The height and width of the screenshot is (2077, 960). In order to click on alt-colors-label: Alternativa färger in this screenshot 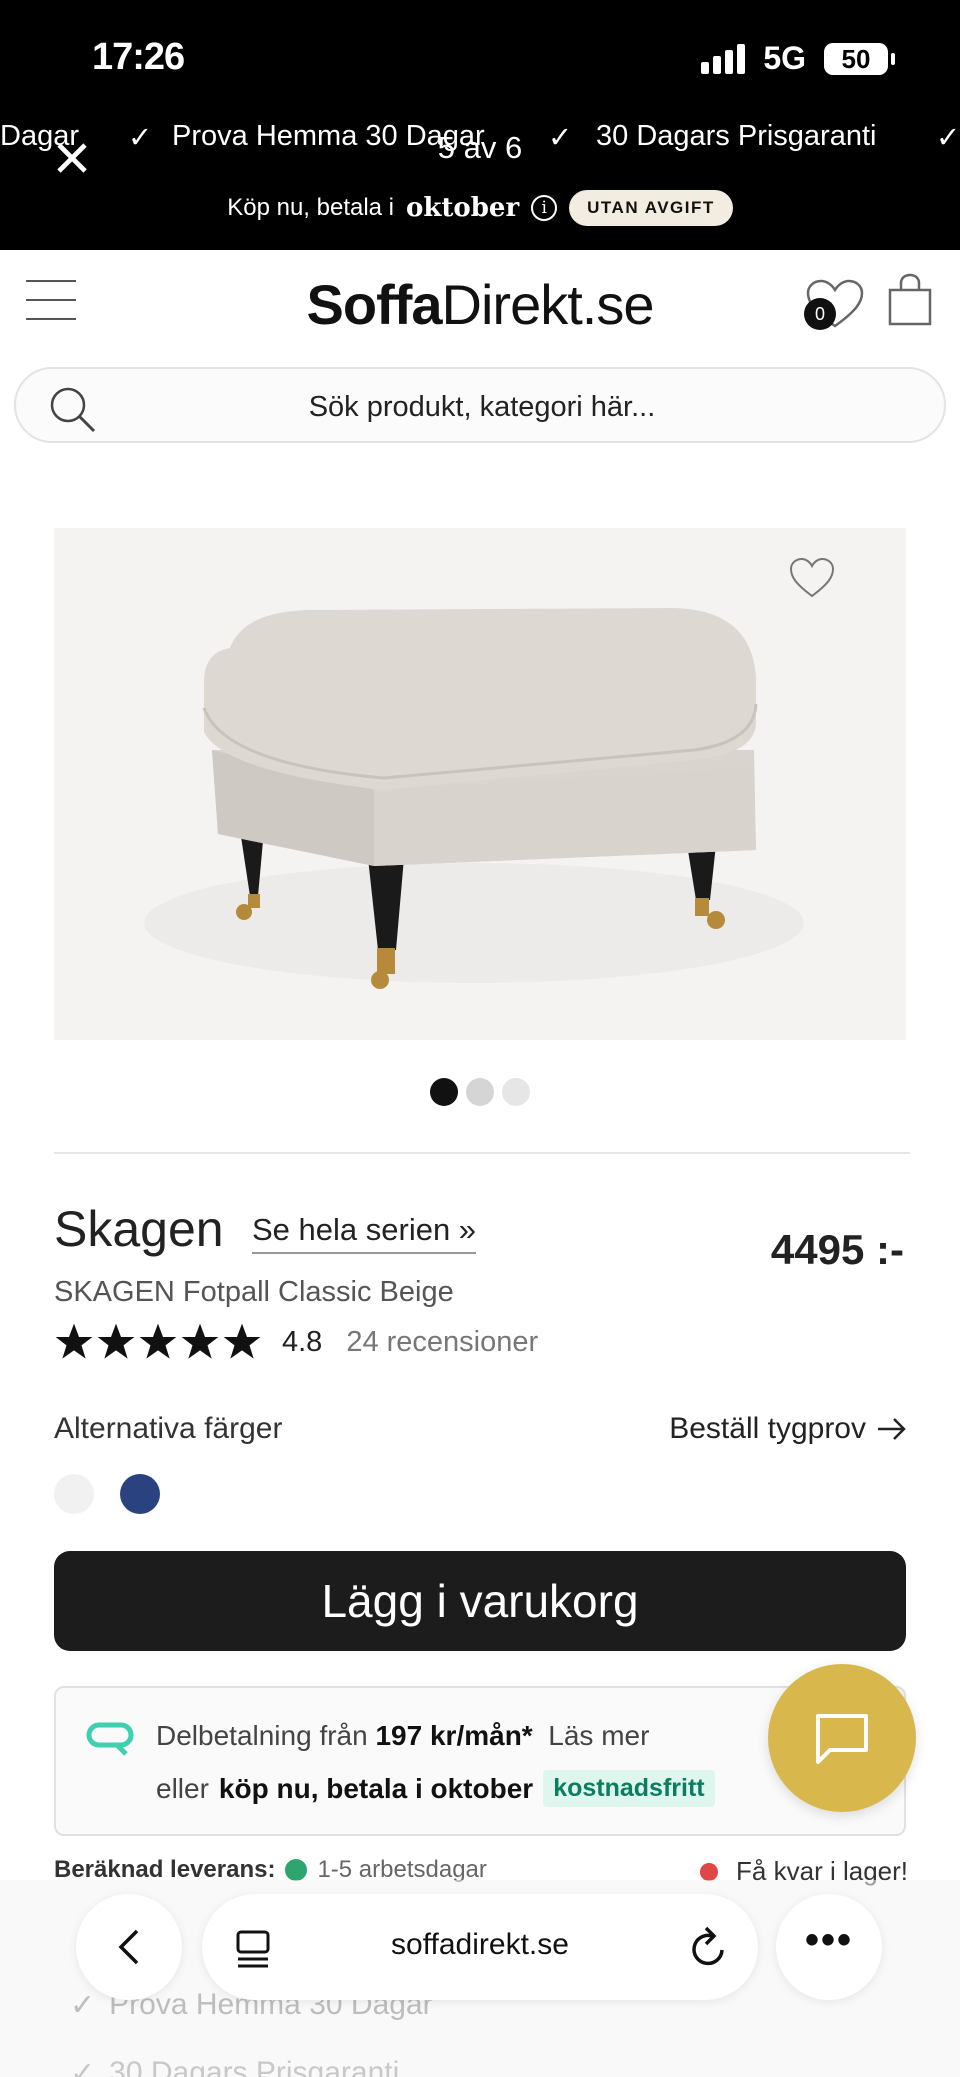, I will do `click(168, 1428)`.